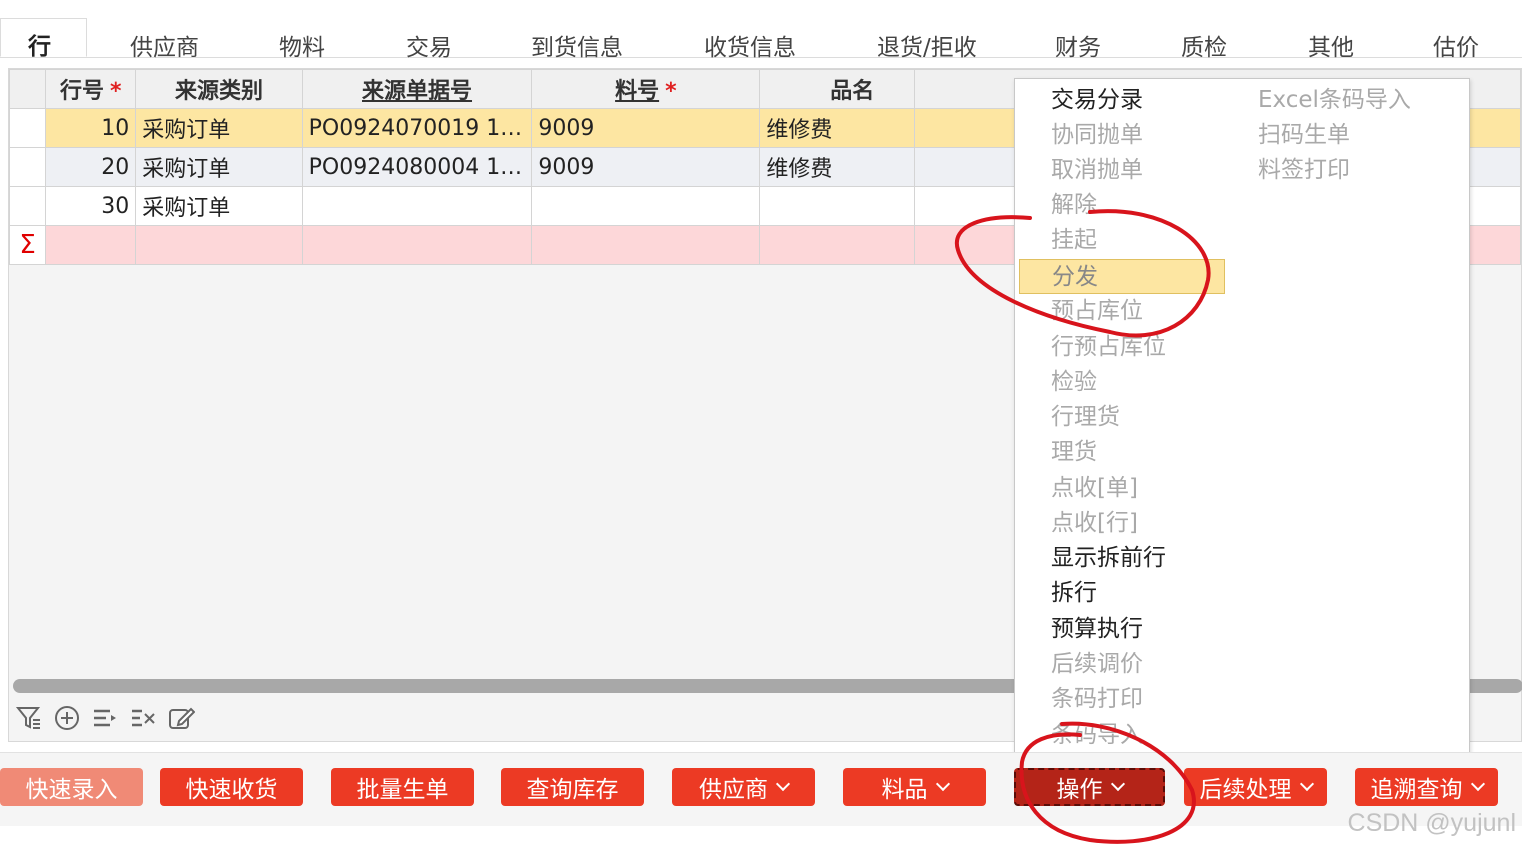 This screenshot has height=848, width=1522. I want to click on delete-row-icon, so click(143, 718).